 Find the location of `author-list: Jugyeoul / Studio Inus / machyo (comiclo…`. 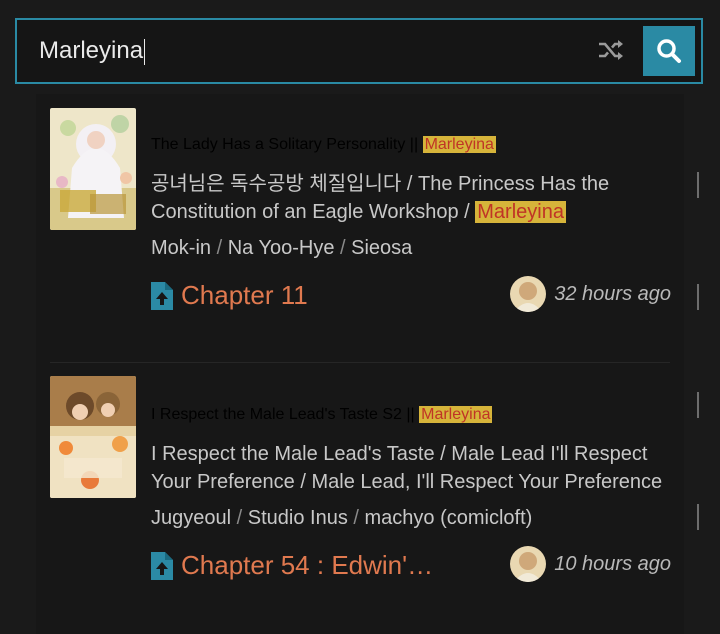

author-list: Jugyeoul / Studio Inus / machyo (comiclo… is located at coordinates (342, 518).